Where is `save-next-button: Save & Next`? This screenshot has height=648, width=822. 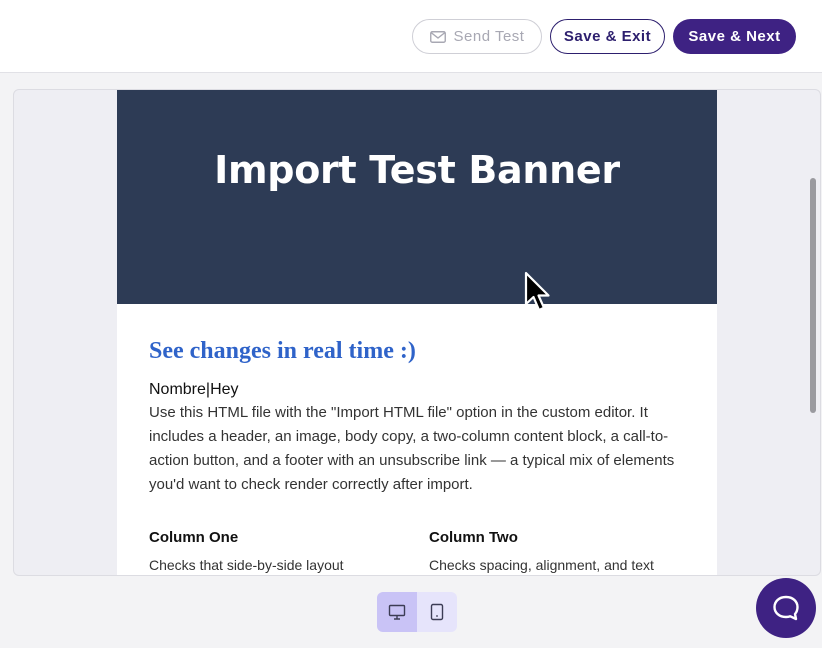 save-next-button: Save & Next is located at coordinates (734, 36).